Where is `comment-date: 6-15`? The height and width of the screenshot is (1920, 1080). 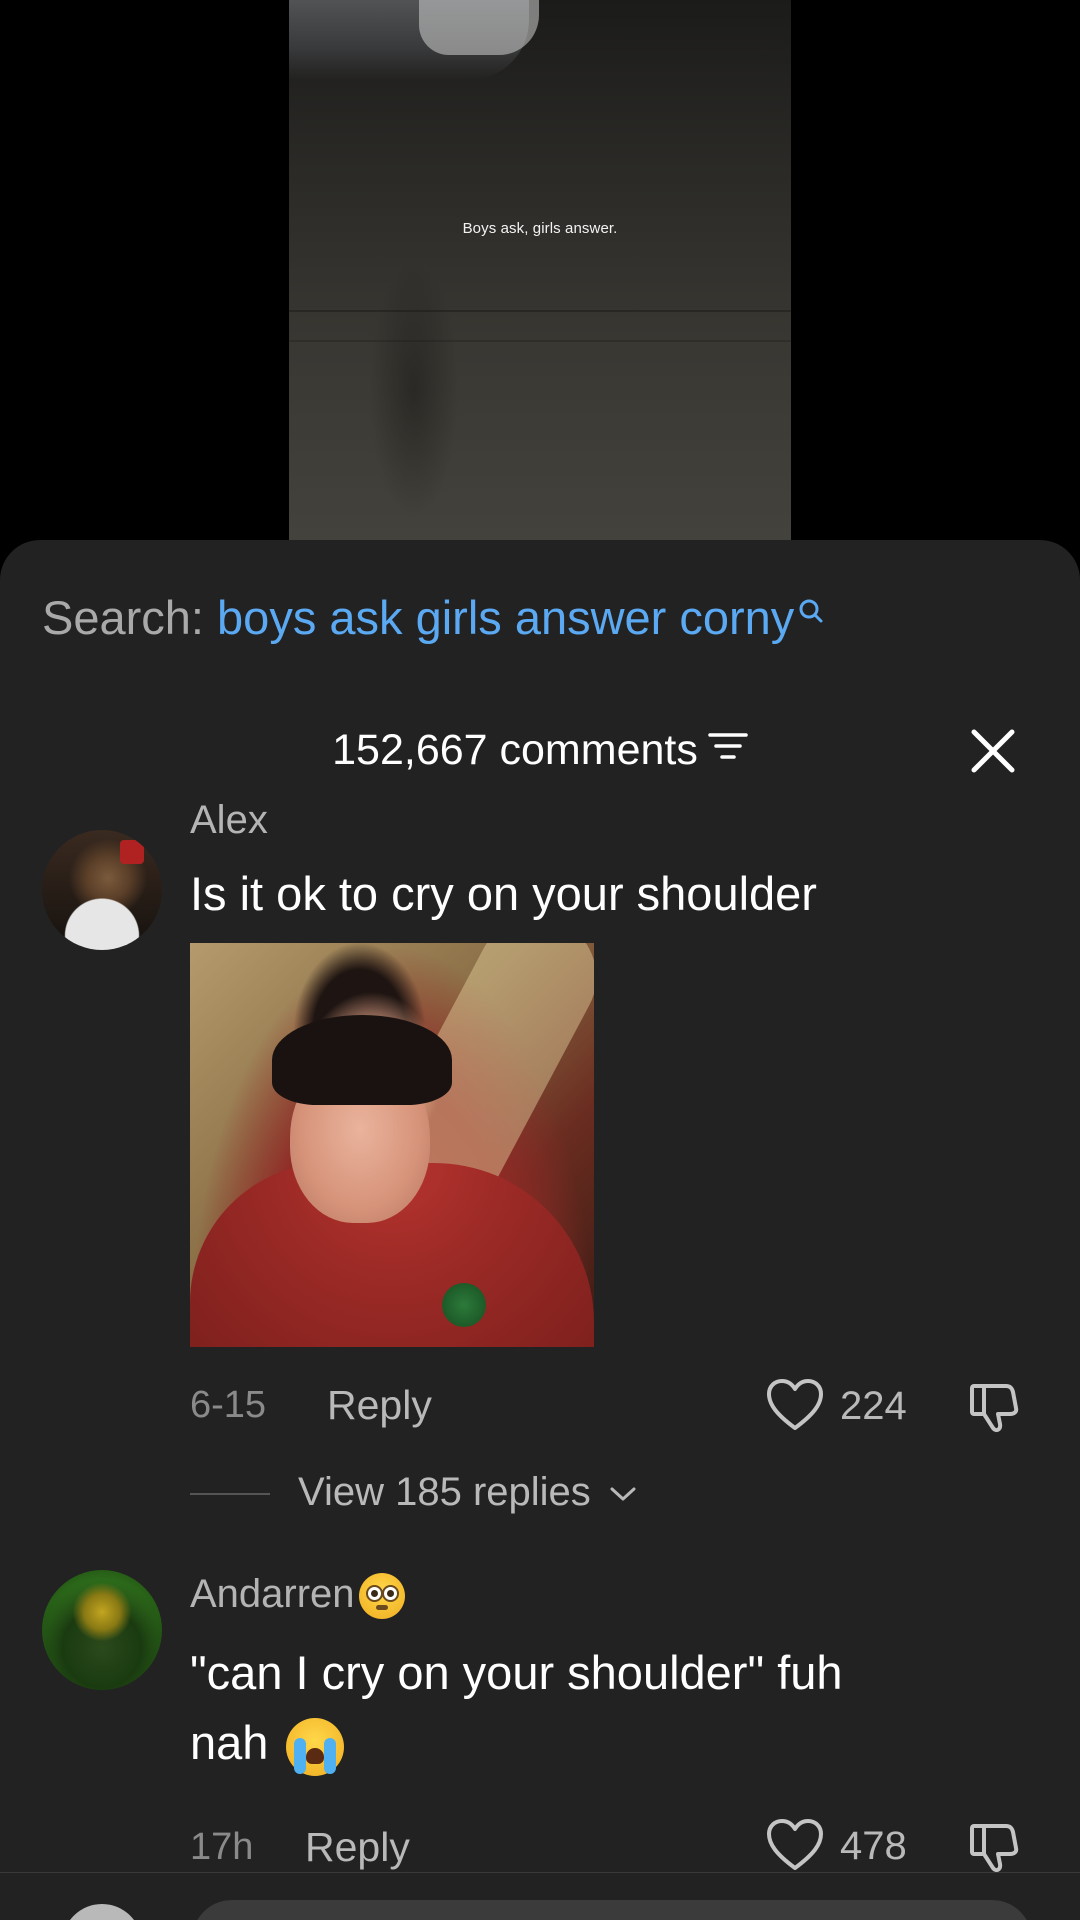
comment-date: 6-15 is located at coordinates (228, 1405).